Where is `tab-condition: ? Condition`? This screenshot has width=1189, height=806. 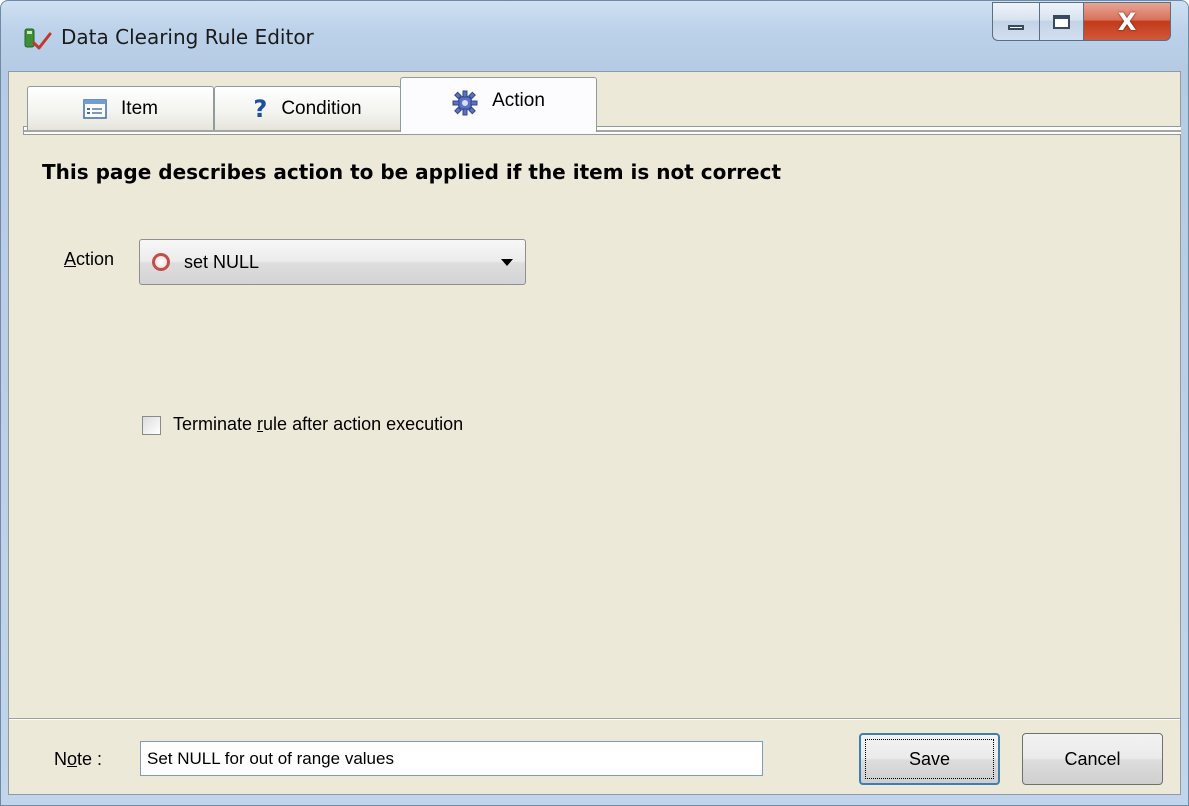 tab-condition: ? Condition is located at coordinates (307, 108).